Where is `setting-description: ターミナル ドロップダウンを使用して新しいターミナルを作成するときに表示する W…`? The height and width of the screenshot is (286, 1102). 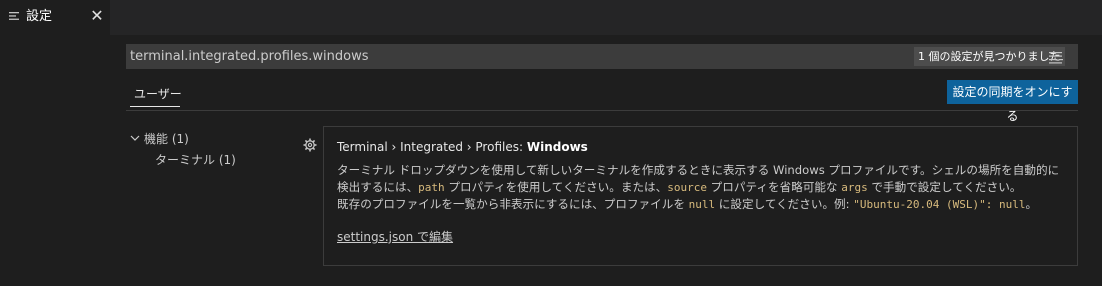
setting-description: ターミナル ドロップダウンを使用して新しいターミナルを作成するときに表示する W… is located at coordinates (699, 187).